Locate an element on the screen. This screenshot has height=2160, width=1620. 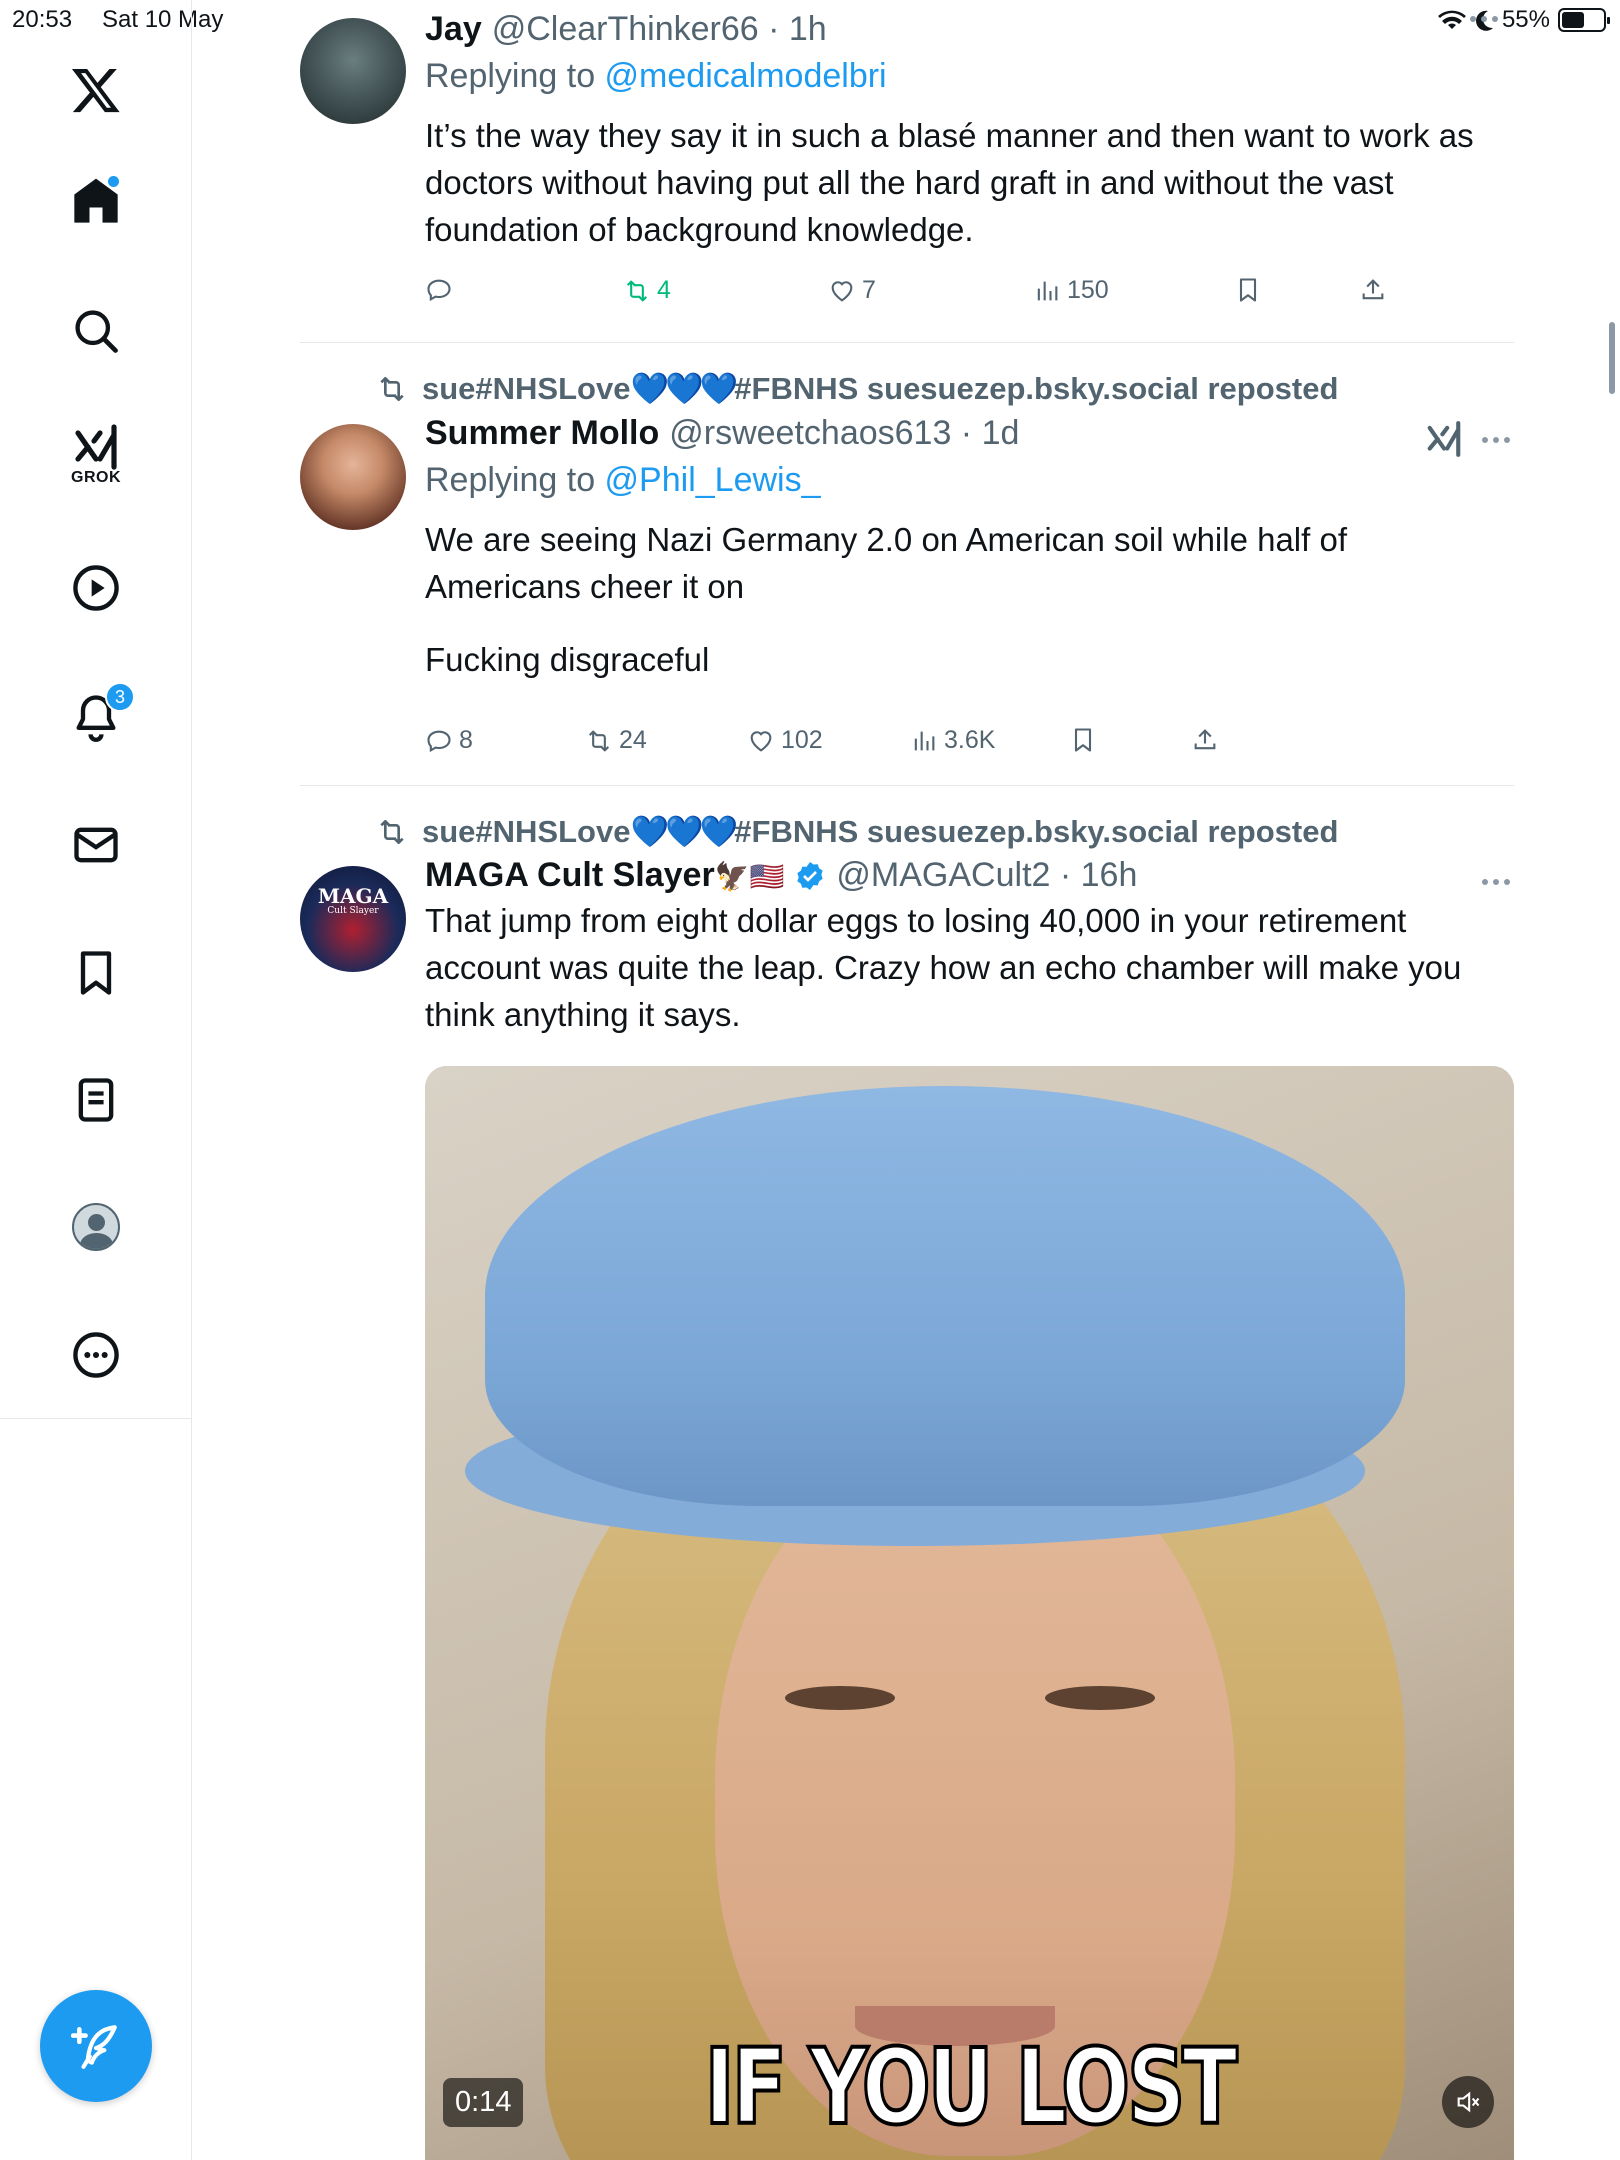
avatar-text: MAGA is located at coordinates (353, 896).